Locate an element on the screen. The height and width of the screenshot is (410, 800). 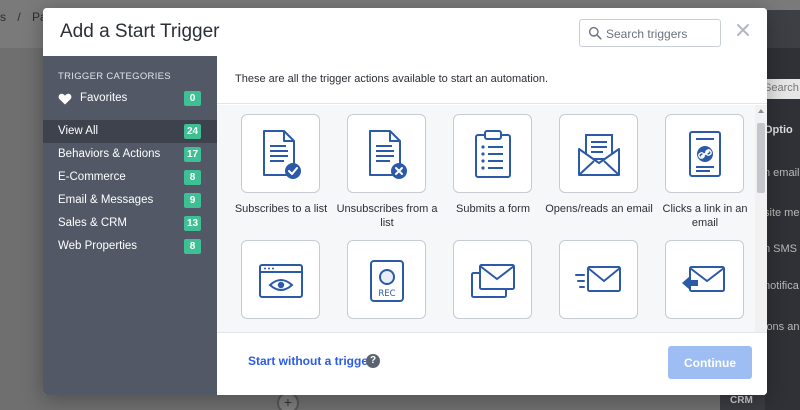
search-box is located at coordinates (650, 33).